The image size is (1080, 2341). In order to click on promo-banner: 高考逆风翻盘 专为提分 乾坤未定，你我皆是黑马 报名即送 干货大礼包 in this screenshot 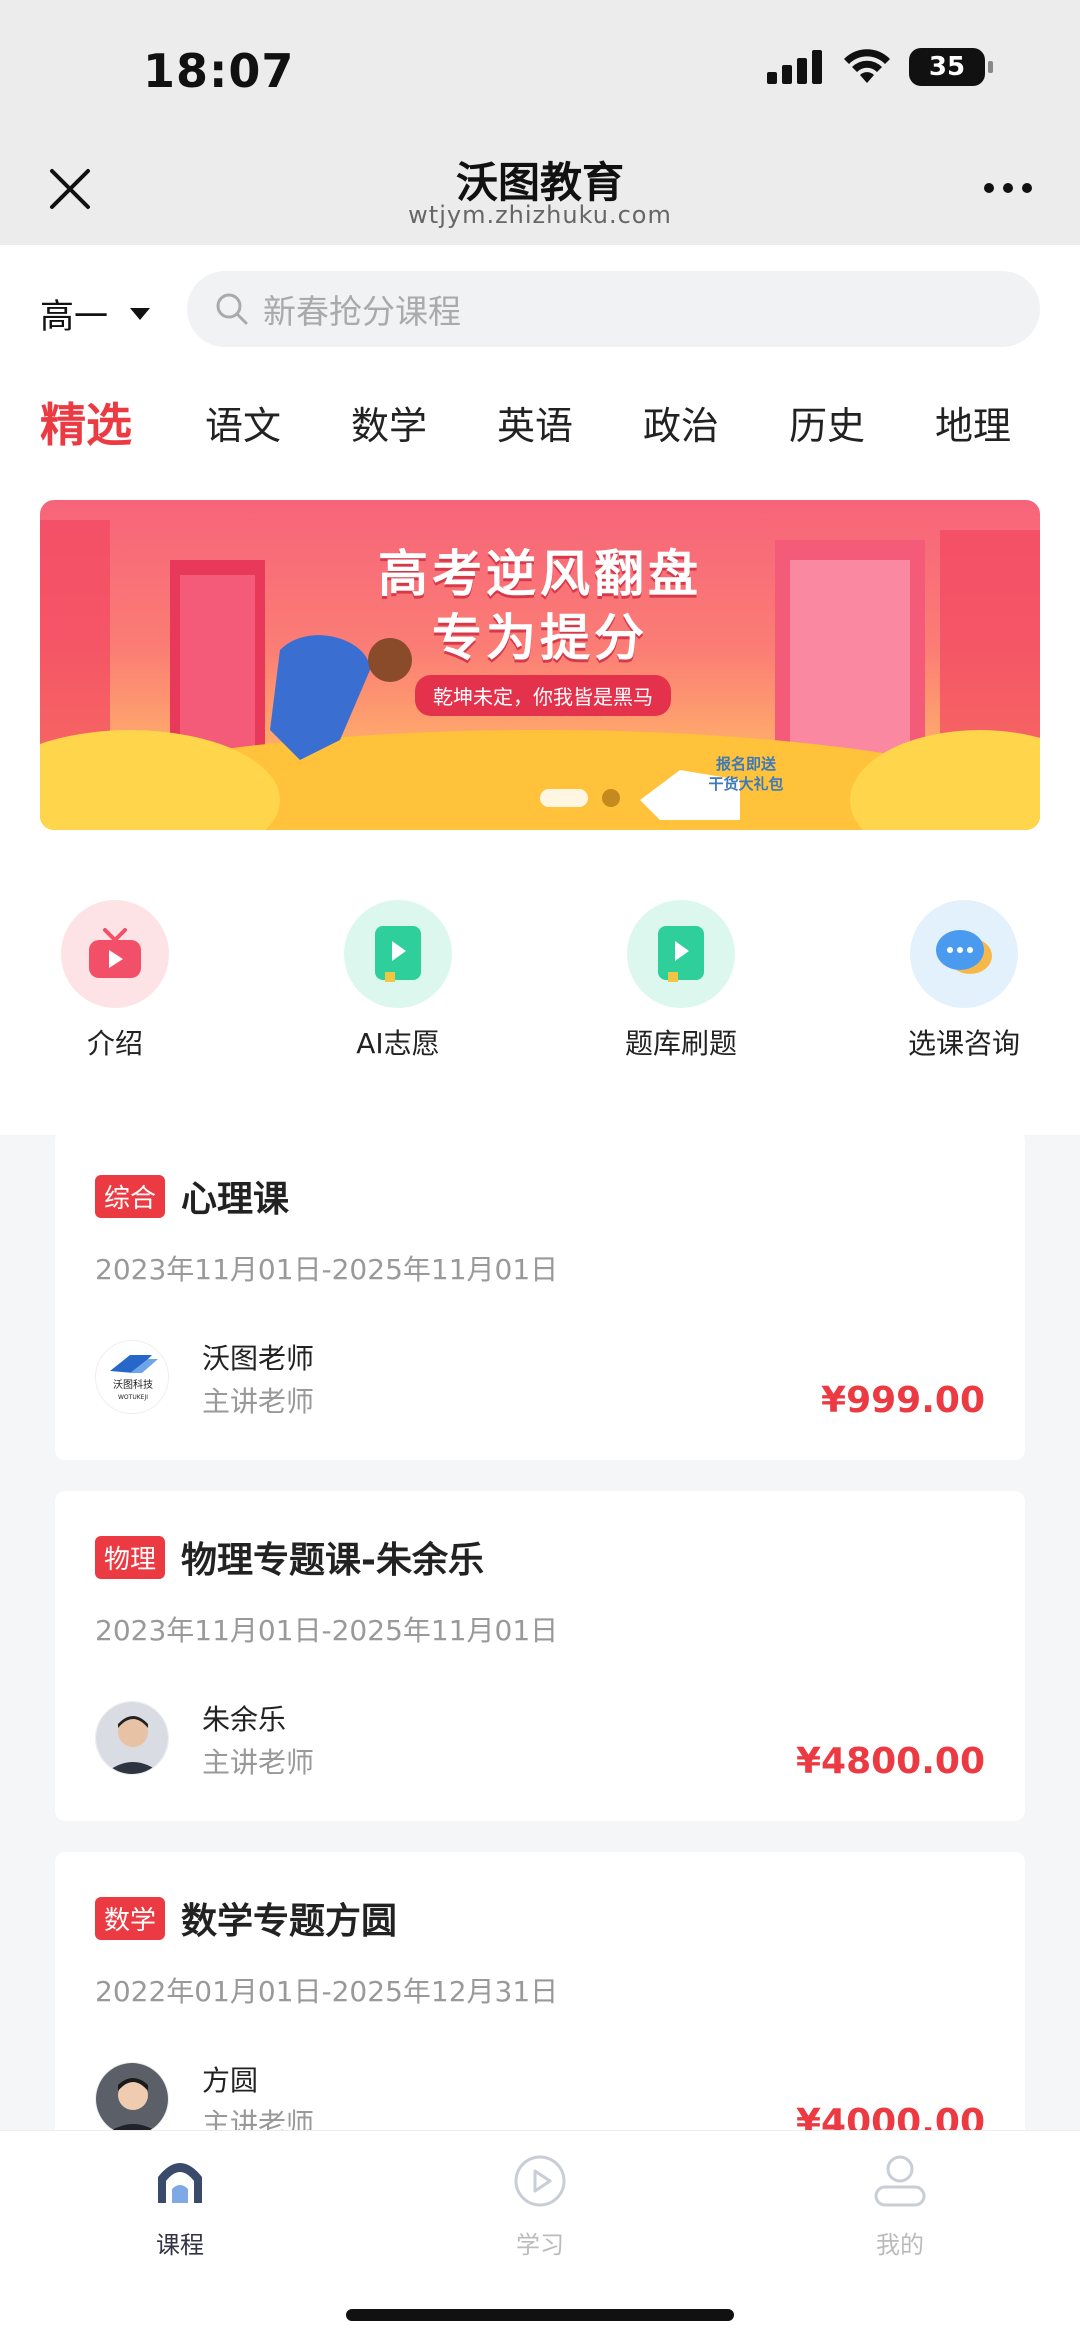, I will do `click(540, 665)`.